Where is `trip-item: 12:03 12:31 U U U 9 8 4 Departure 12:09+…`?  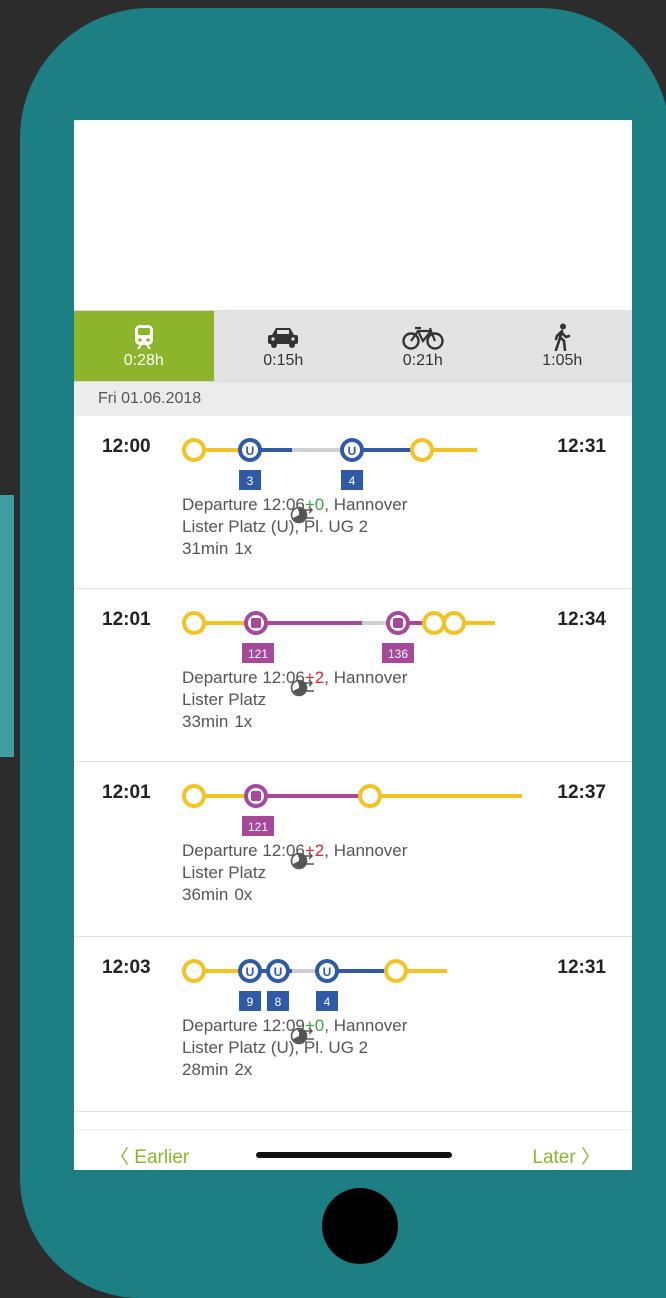
trip-item: 12:03 12:31 U U U 9 8 4 Departure 12:09+… is located at coordinates (353, 1024).